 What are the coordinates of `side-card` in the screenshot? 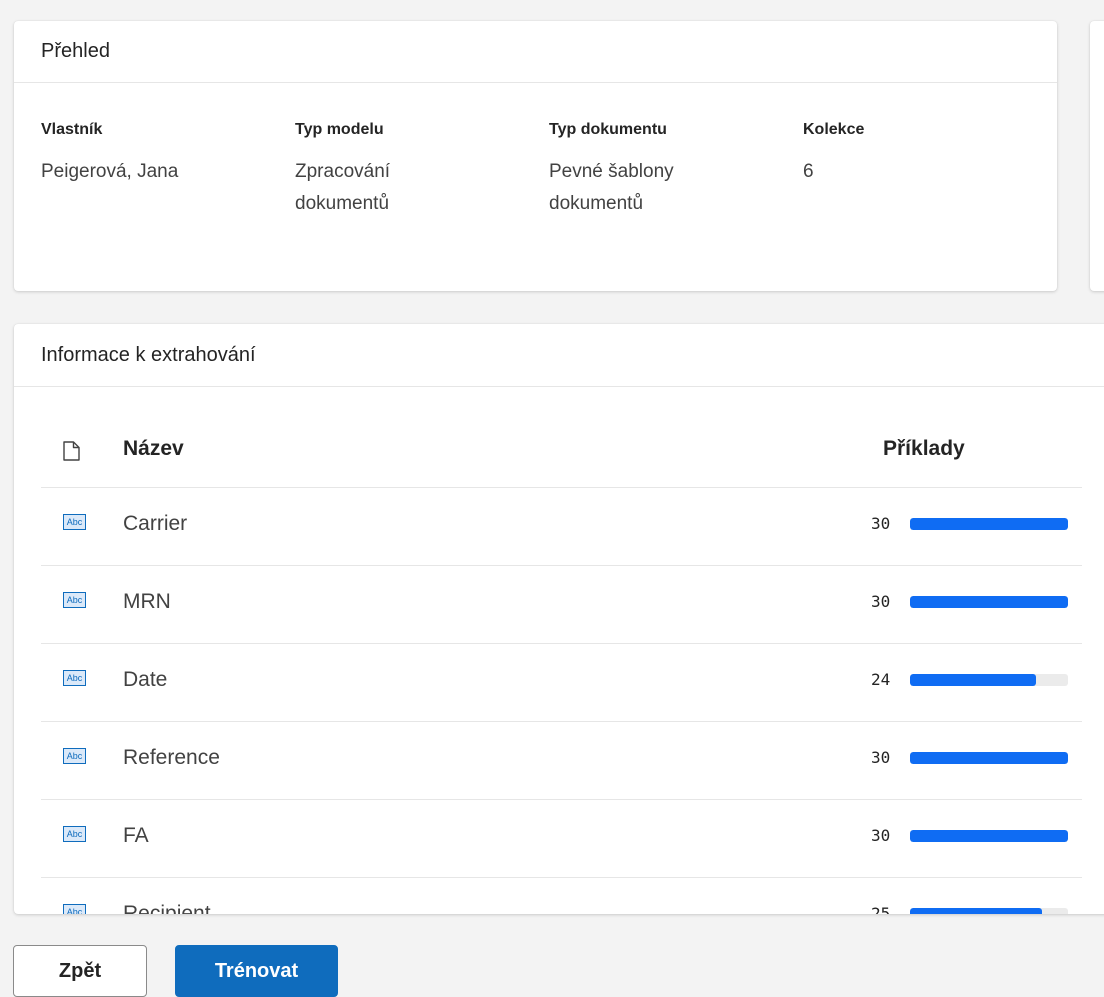 It's located at (1097, 156).